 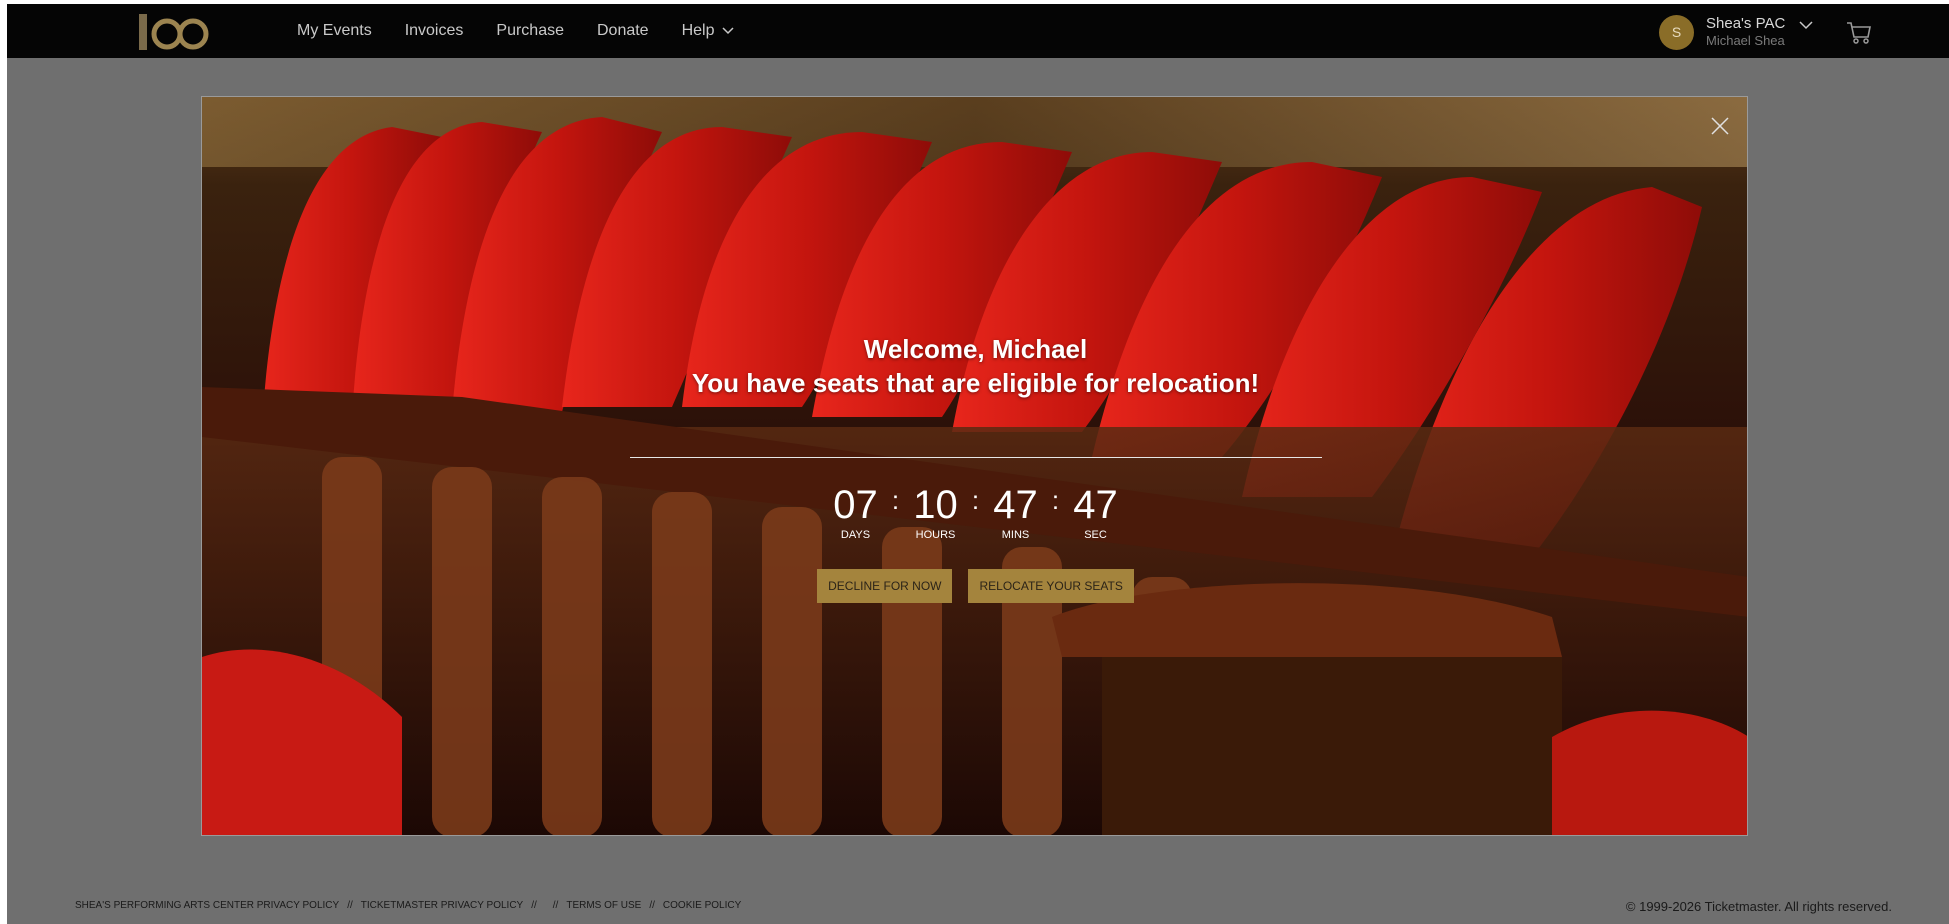 I want to click on nav-invoices: Invoices, so click(x=434, y=31).